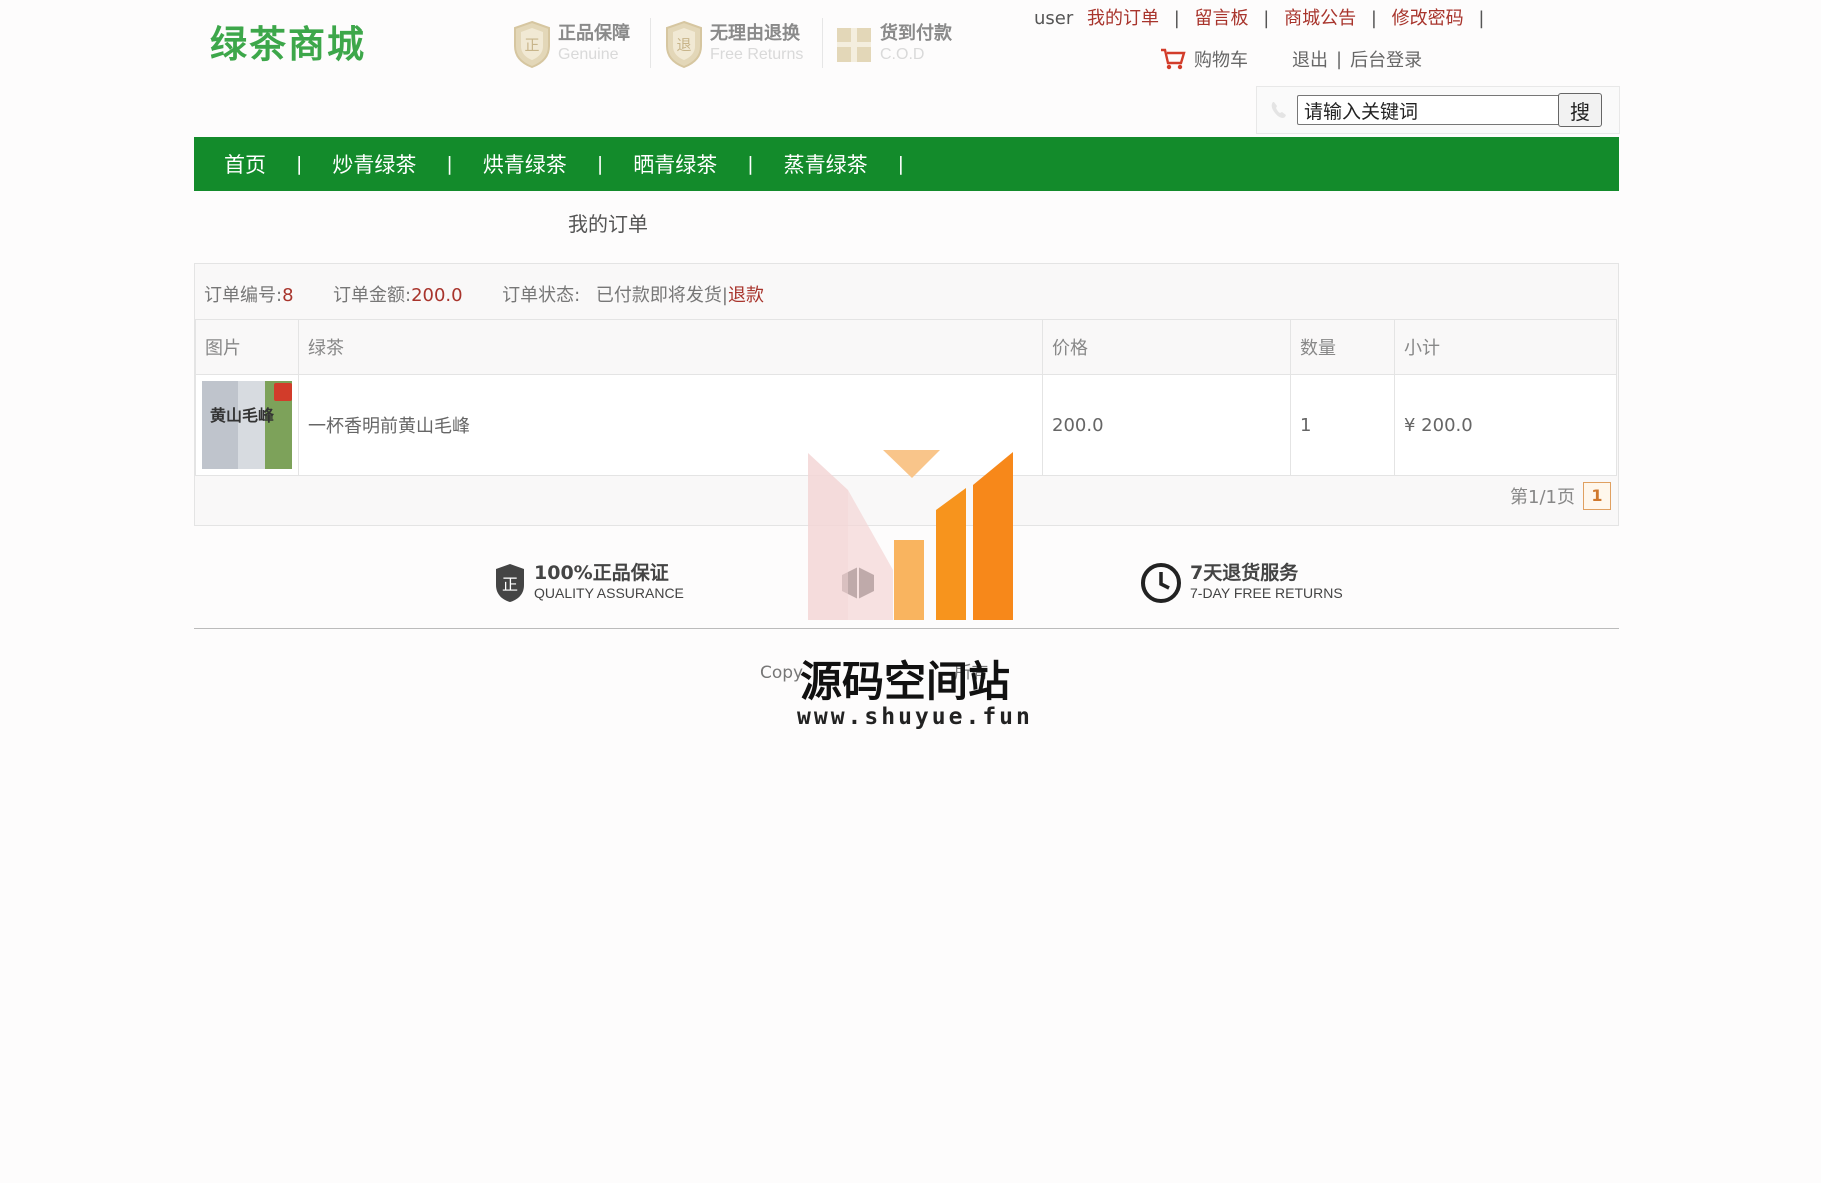 This screenshot has width=1821, height=1183. Describe the element at coordinates (1222, 18) in the screenshot. I see `link-message-board: 留言板` at that location.